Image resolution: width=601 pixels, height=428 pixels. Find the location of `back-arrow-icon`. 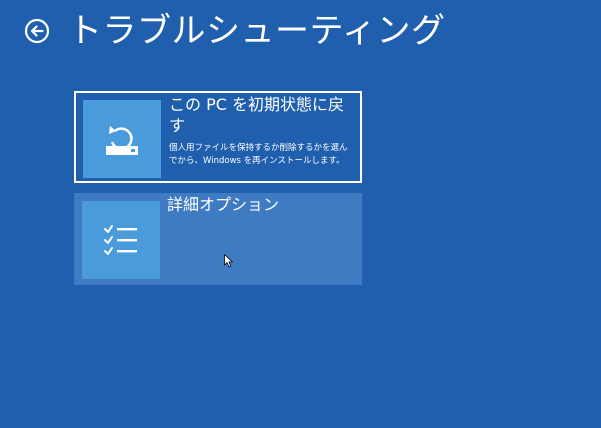

back-arrow-icon is located at coordinates (37, 31).